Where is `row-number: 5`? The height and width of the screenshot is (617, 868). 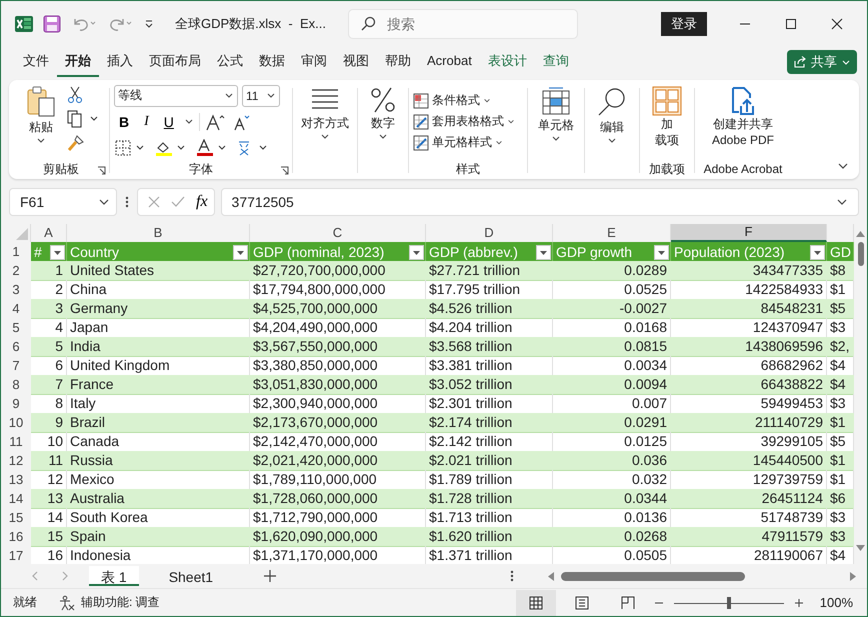 row-number: 5 is located at coordinates (16, 328).